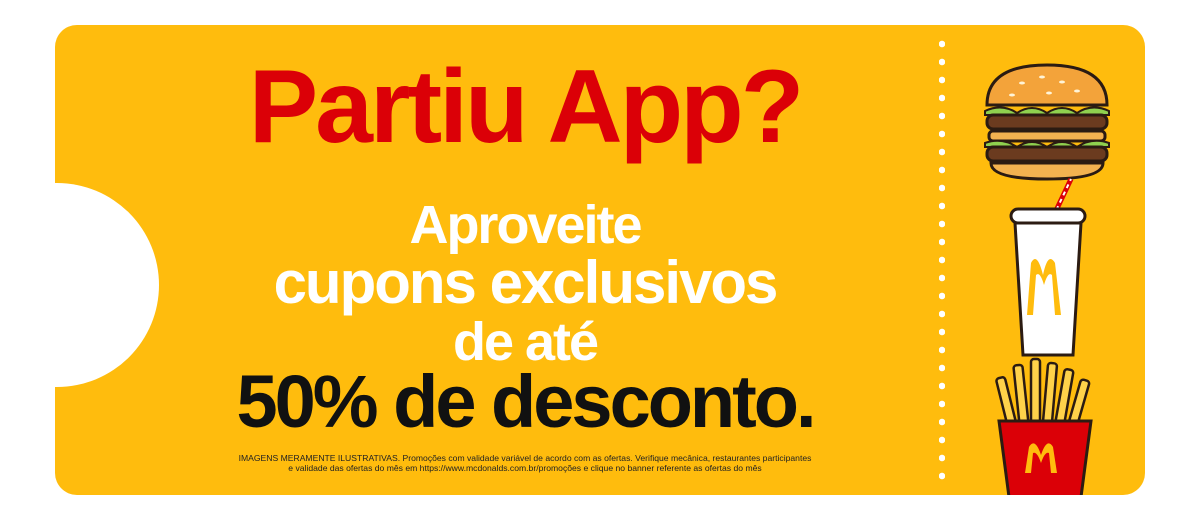 The width and height of the screenshot is (1200, 520). I want to click on ticket-notch, so click(107, 285).